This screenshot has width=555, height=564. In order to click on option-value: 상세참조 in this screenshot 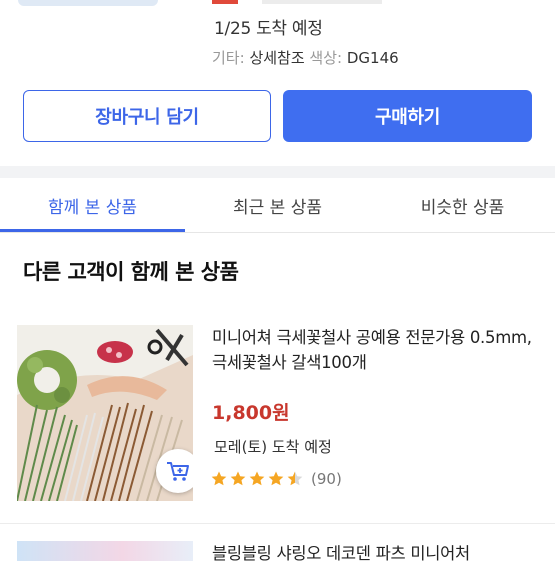, I will do `click(277, 58)`.